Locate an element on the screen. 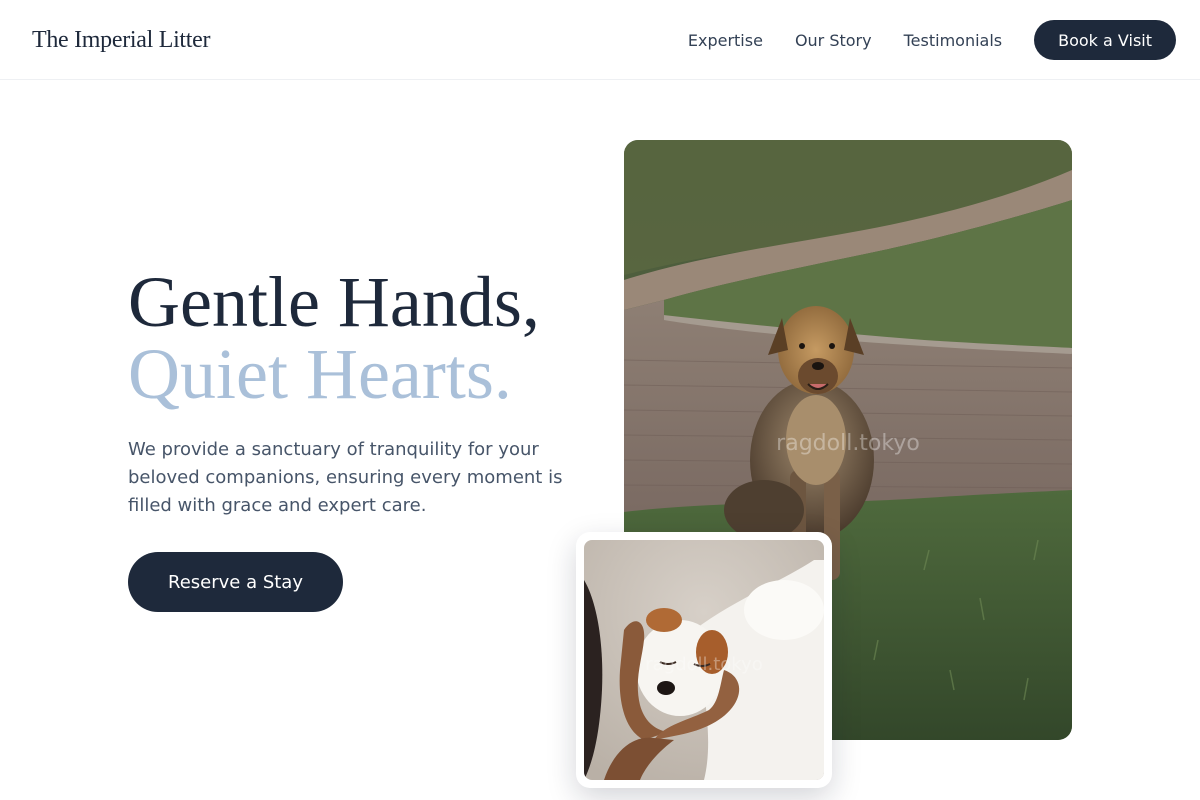 The height and width of the screenshot is (800, 1200). hero-title-line1: Gentle Hands, is located at coordinates (334, 302).